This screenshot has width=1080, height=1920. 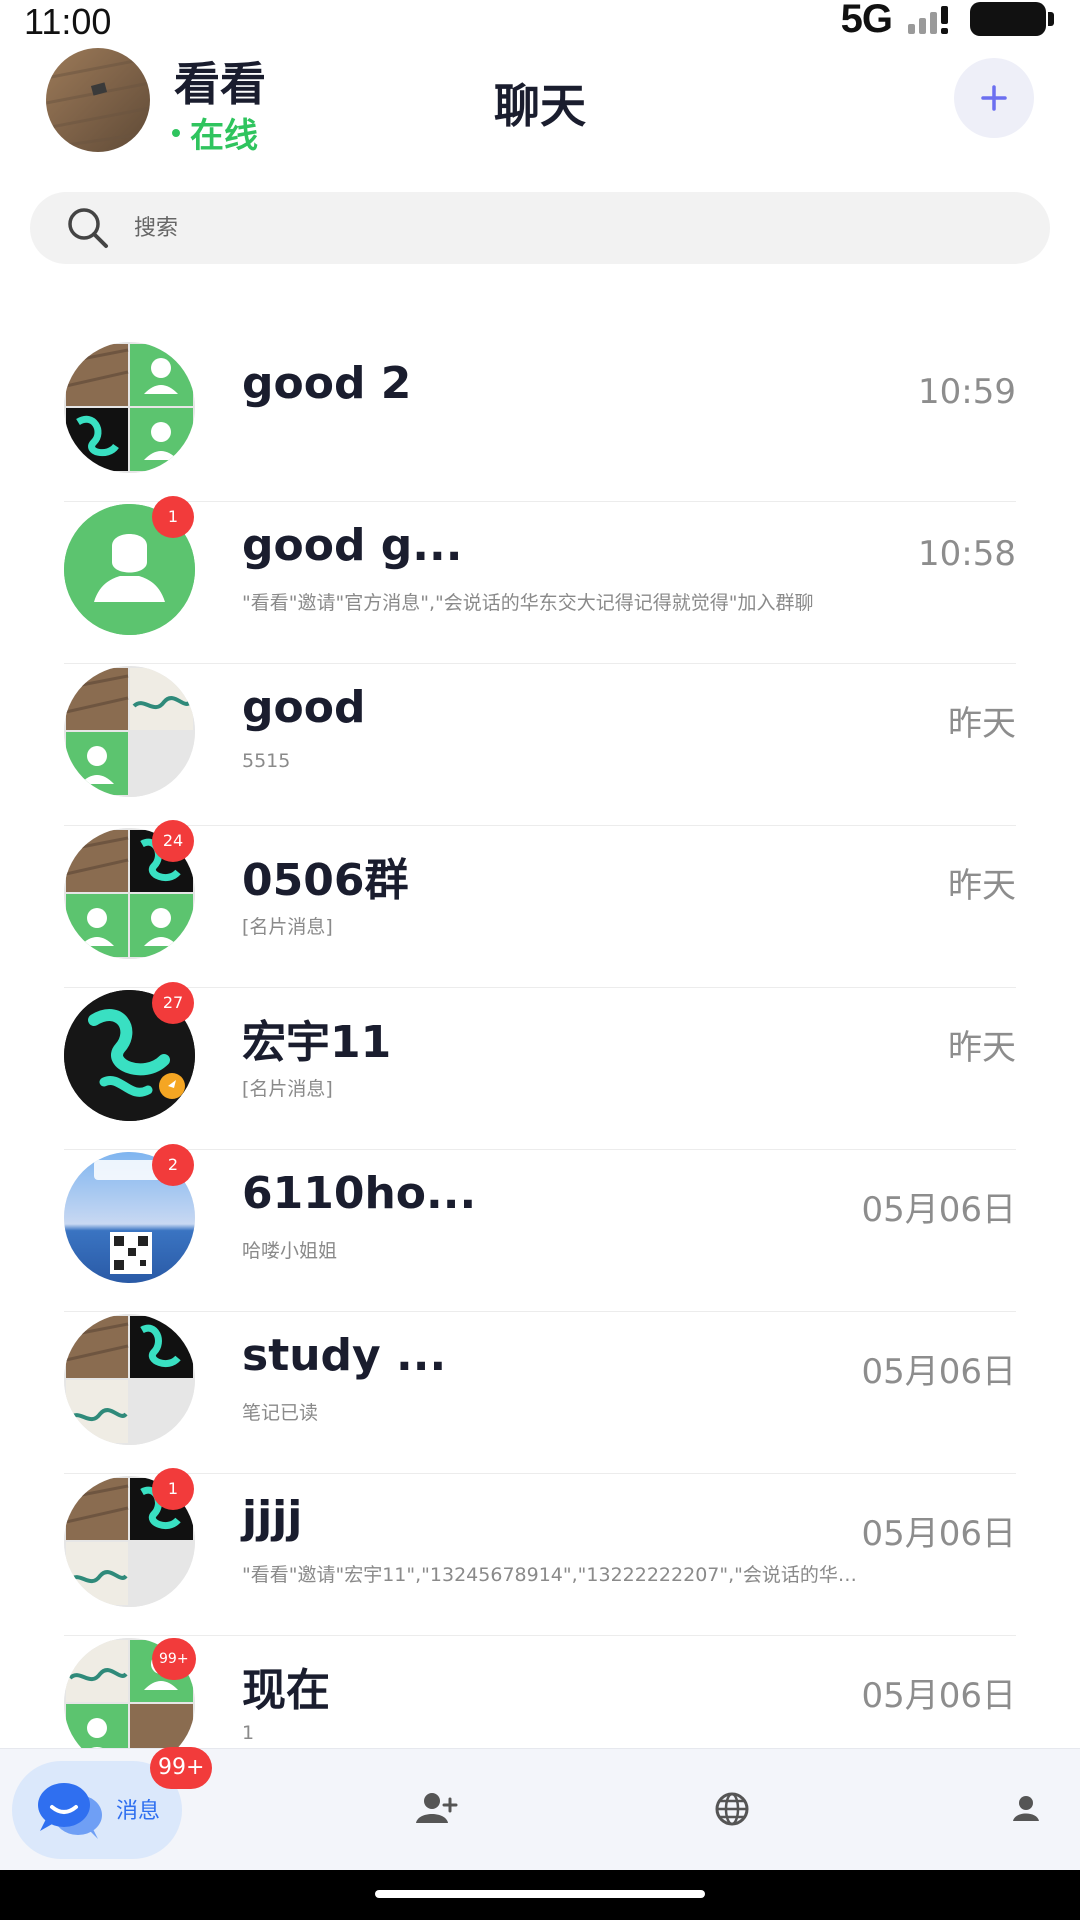 What do you see at coordinates (1012, 19) in the screenshot?
I see `battery-icon` at bounding box center [1012, 19].